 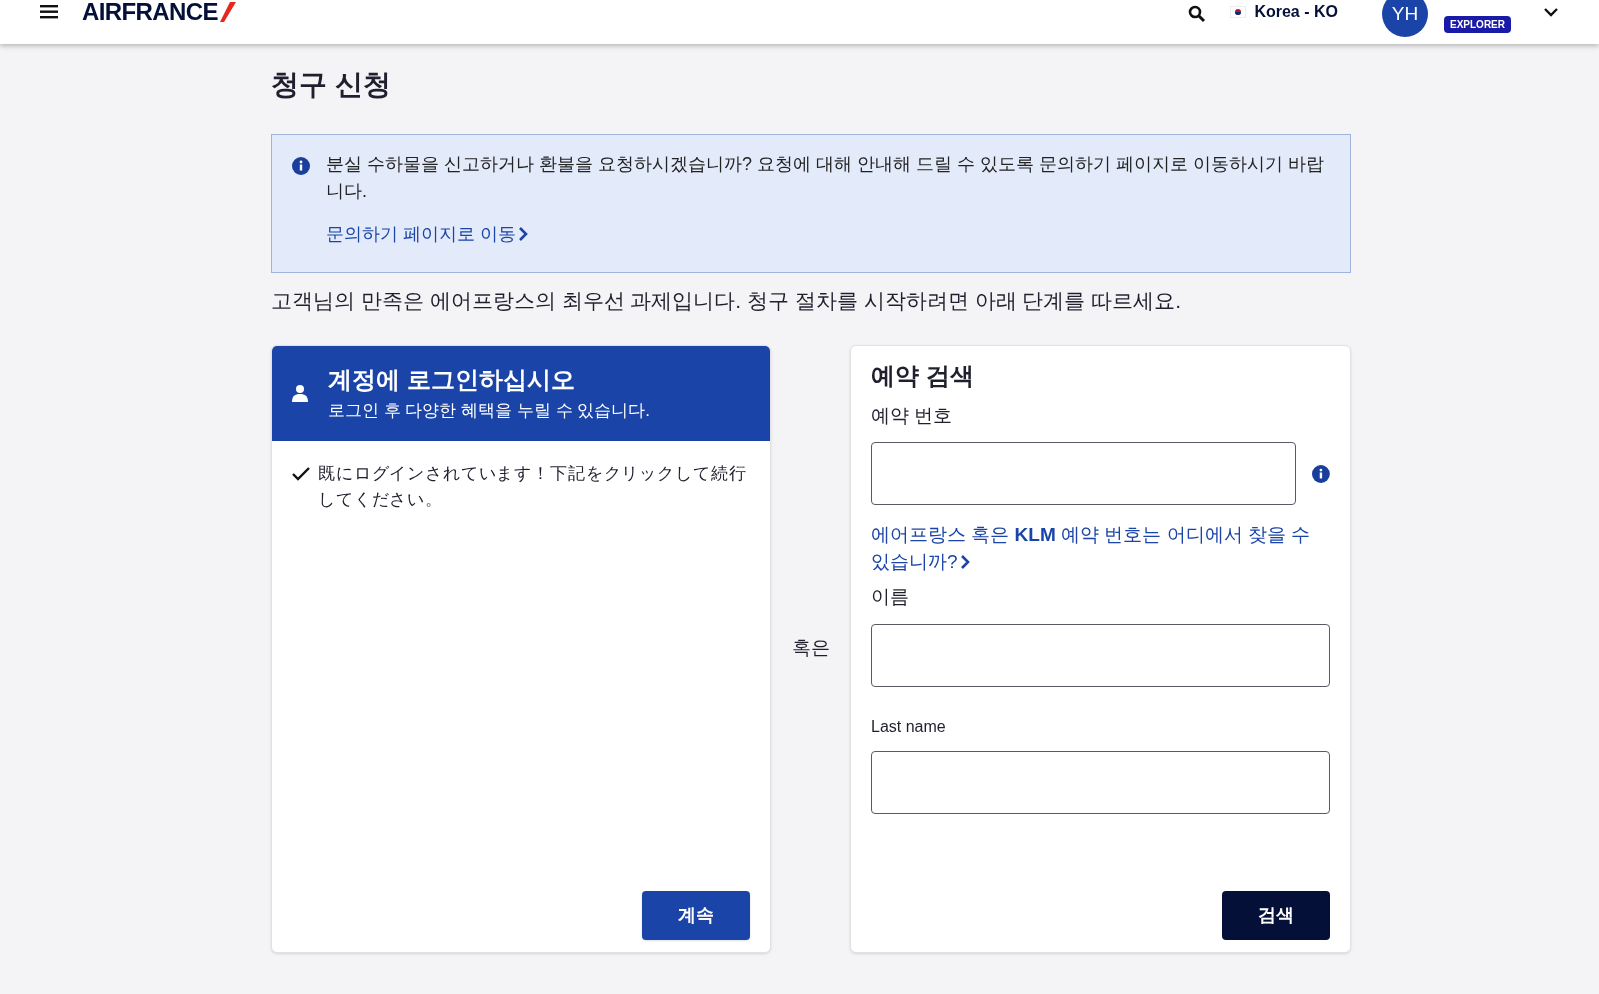 What do you see at coordinates (912, 415) in the screenshot?
I see `field-label: 예약 번호` at bounding box center [912, 415].